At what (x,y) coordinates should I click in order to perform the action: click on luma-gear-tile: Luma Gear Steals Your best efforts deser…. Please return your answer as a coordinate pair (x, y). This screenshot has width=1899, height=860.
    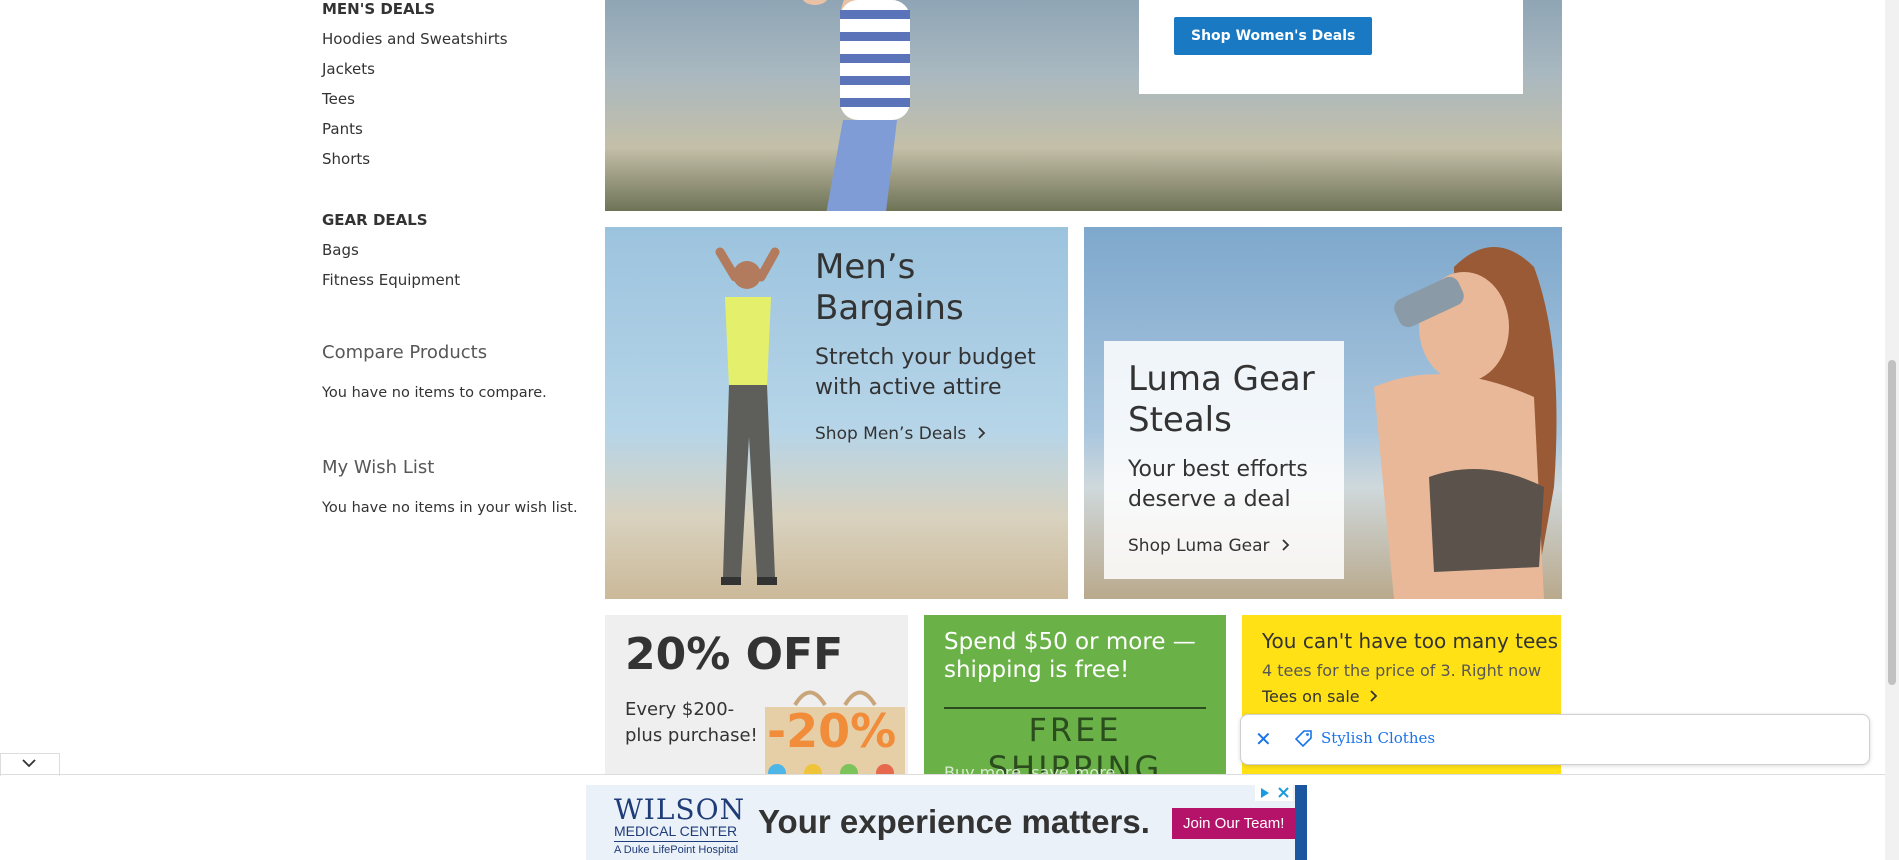
    Looking at the image, I should click on (1323, 413).